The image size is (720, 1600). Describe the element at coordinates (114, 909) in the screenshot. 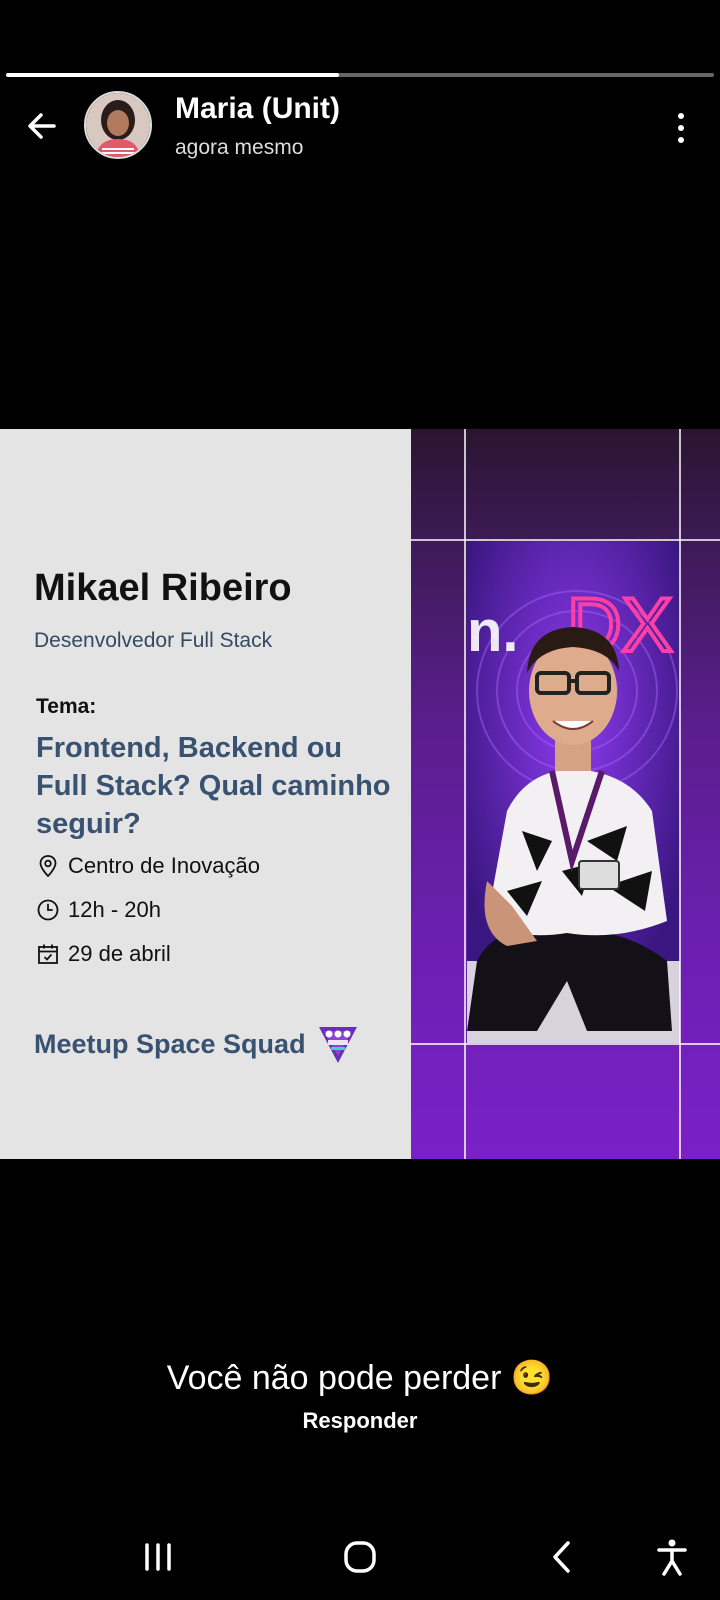

I see `time-text: 12h - 20h` at that location.